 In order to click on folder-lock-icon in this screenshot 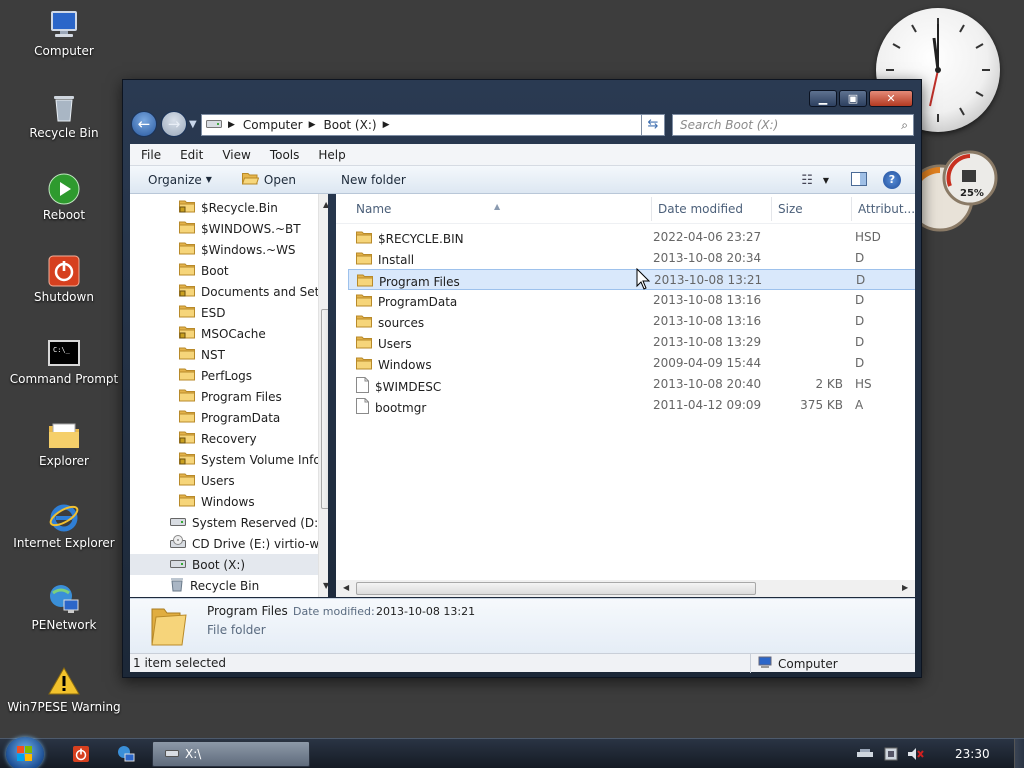, I will do `click(187, 333)`.